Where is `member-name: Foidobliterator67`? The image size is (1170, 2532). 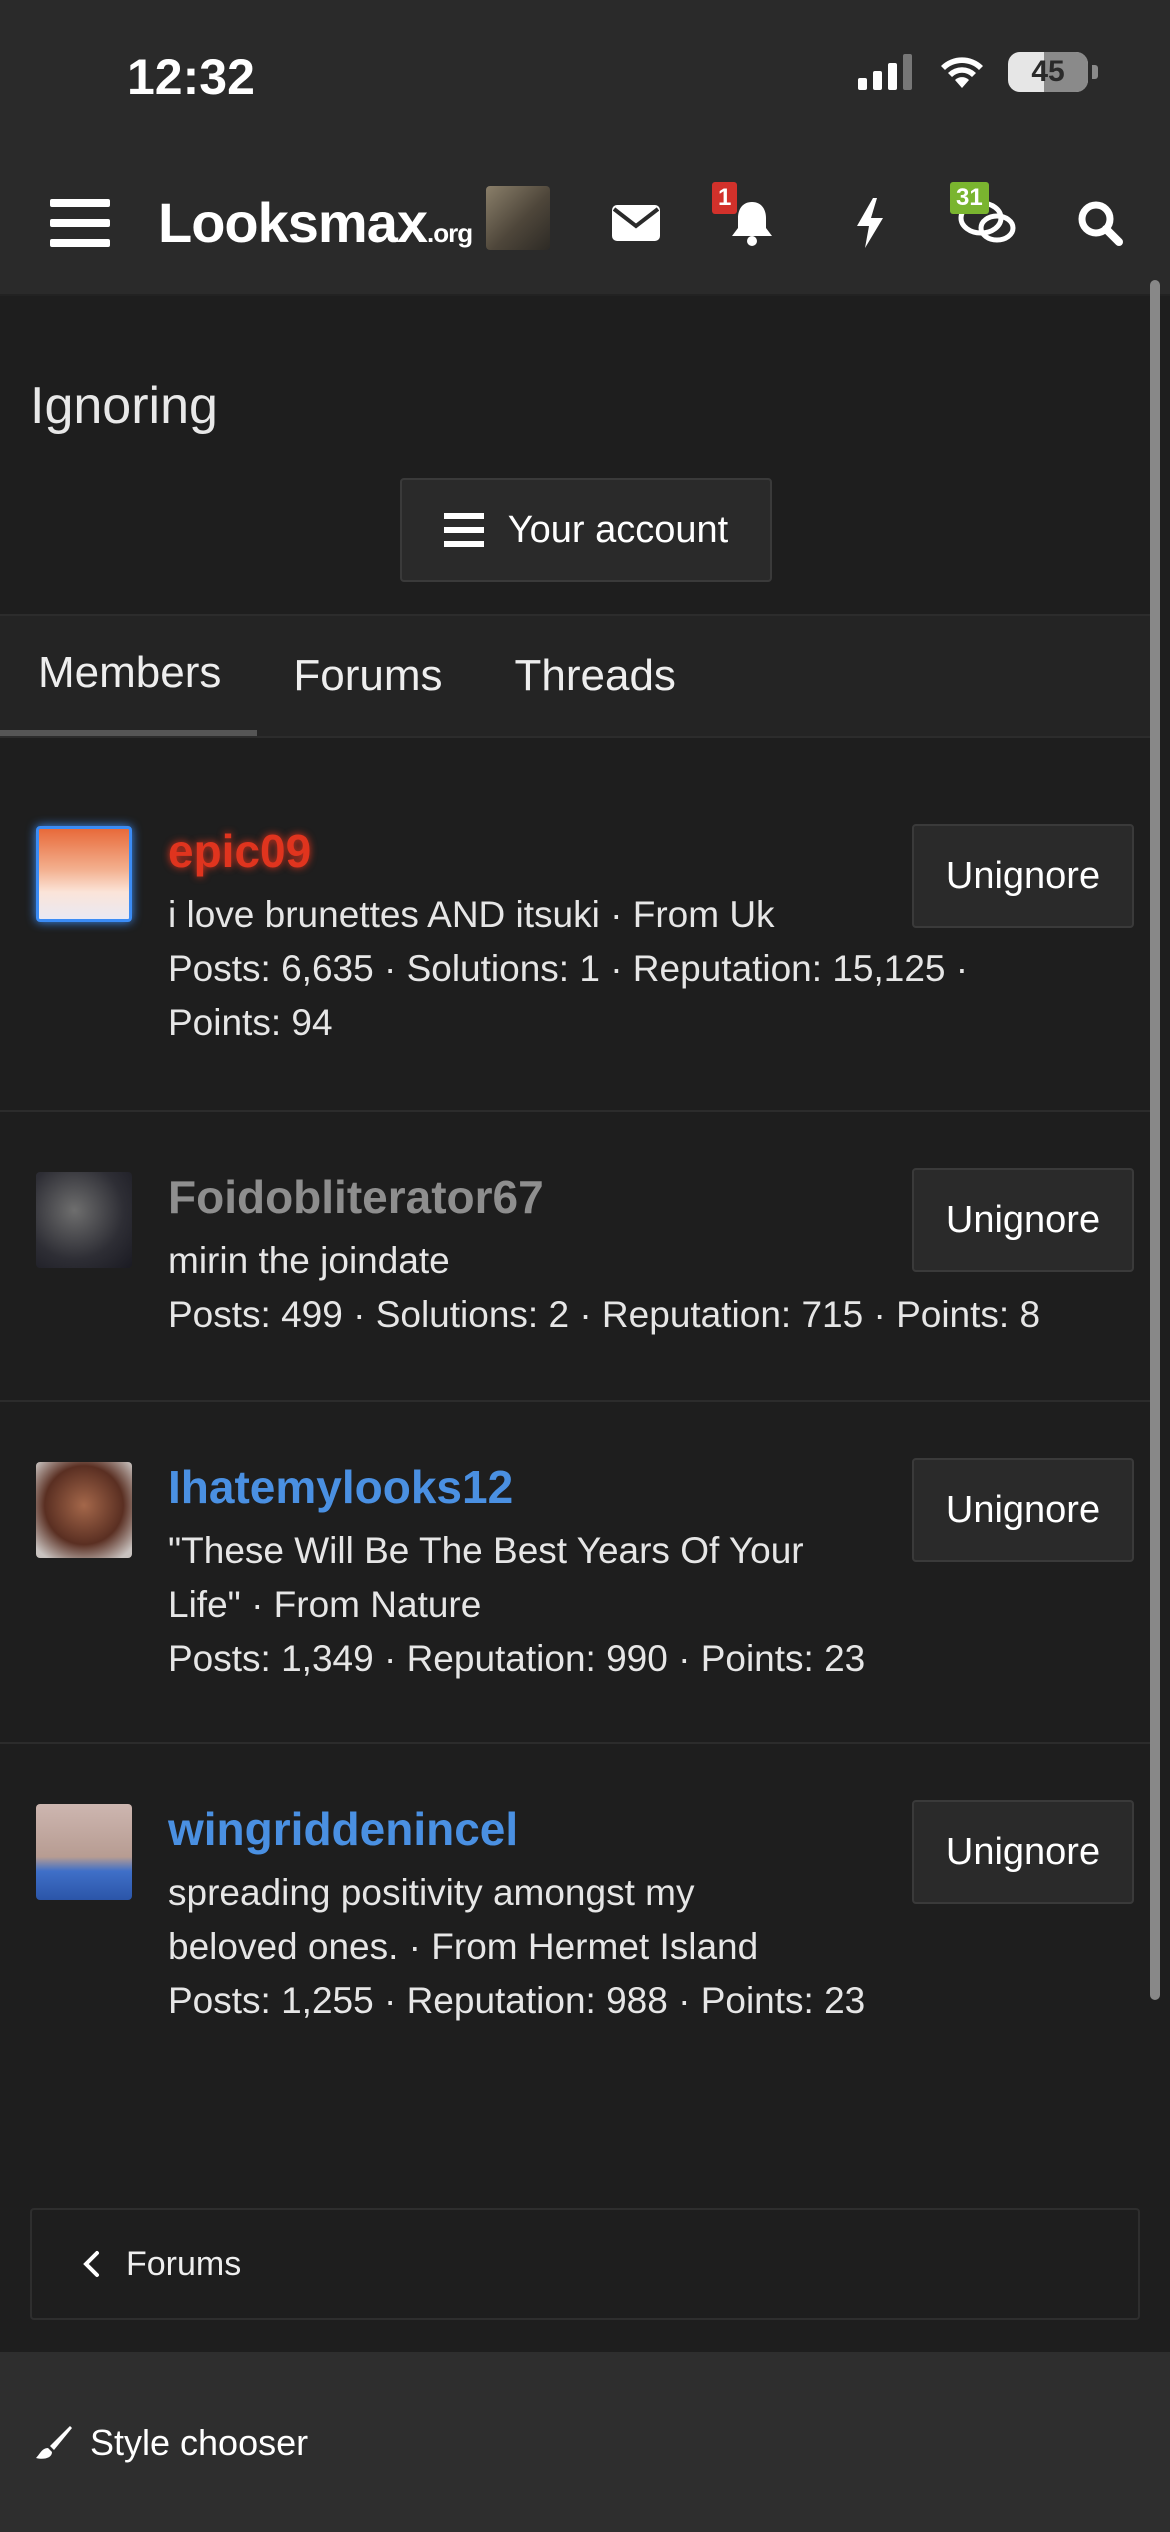 member-name: Foidobliterator67 is located at coordinates (356, 1197).